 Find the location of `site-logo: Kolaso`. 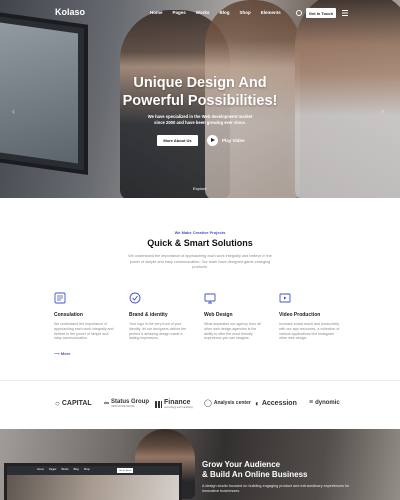

site-logo: Kolaso is located at coordinates (70, 12).